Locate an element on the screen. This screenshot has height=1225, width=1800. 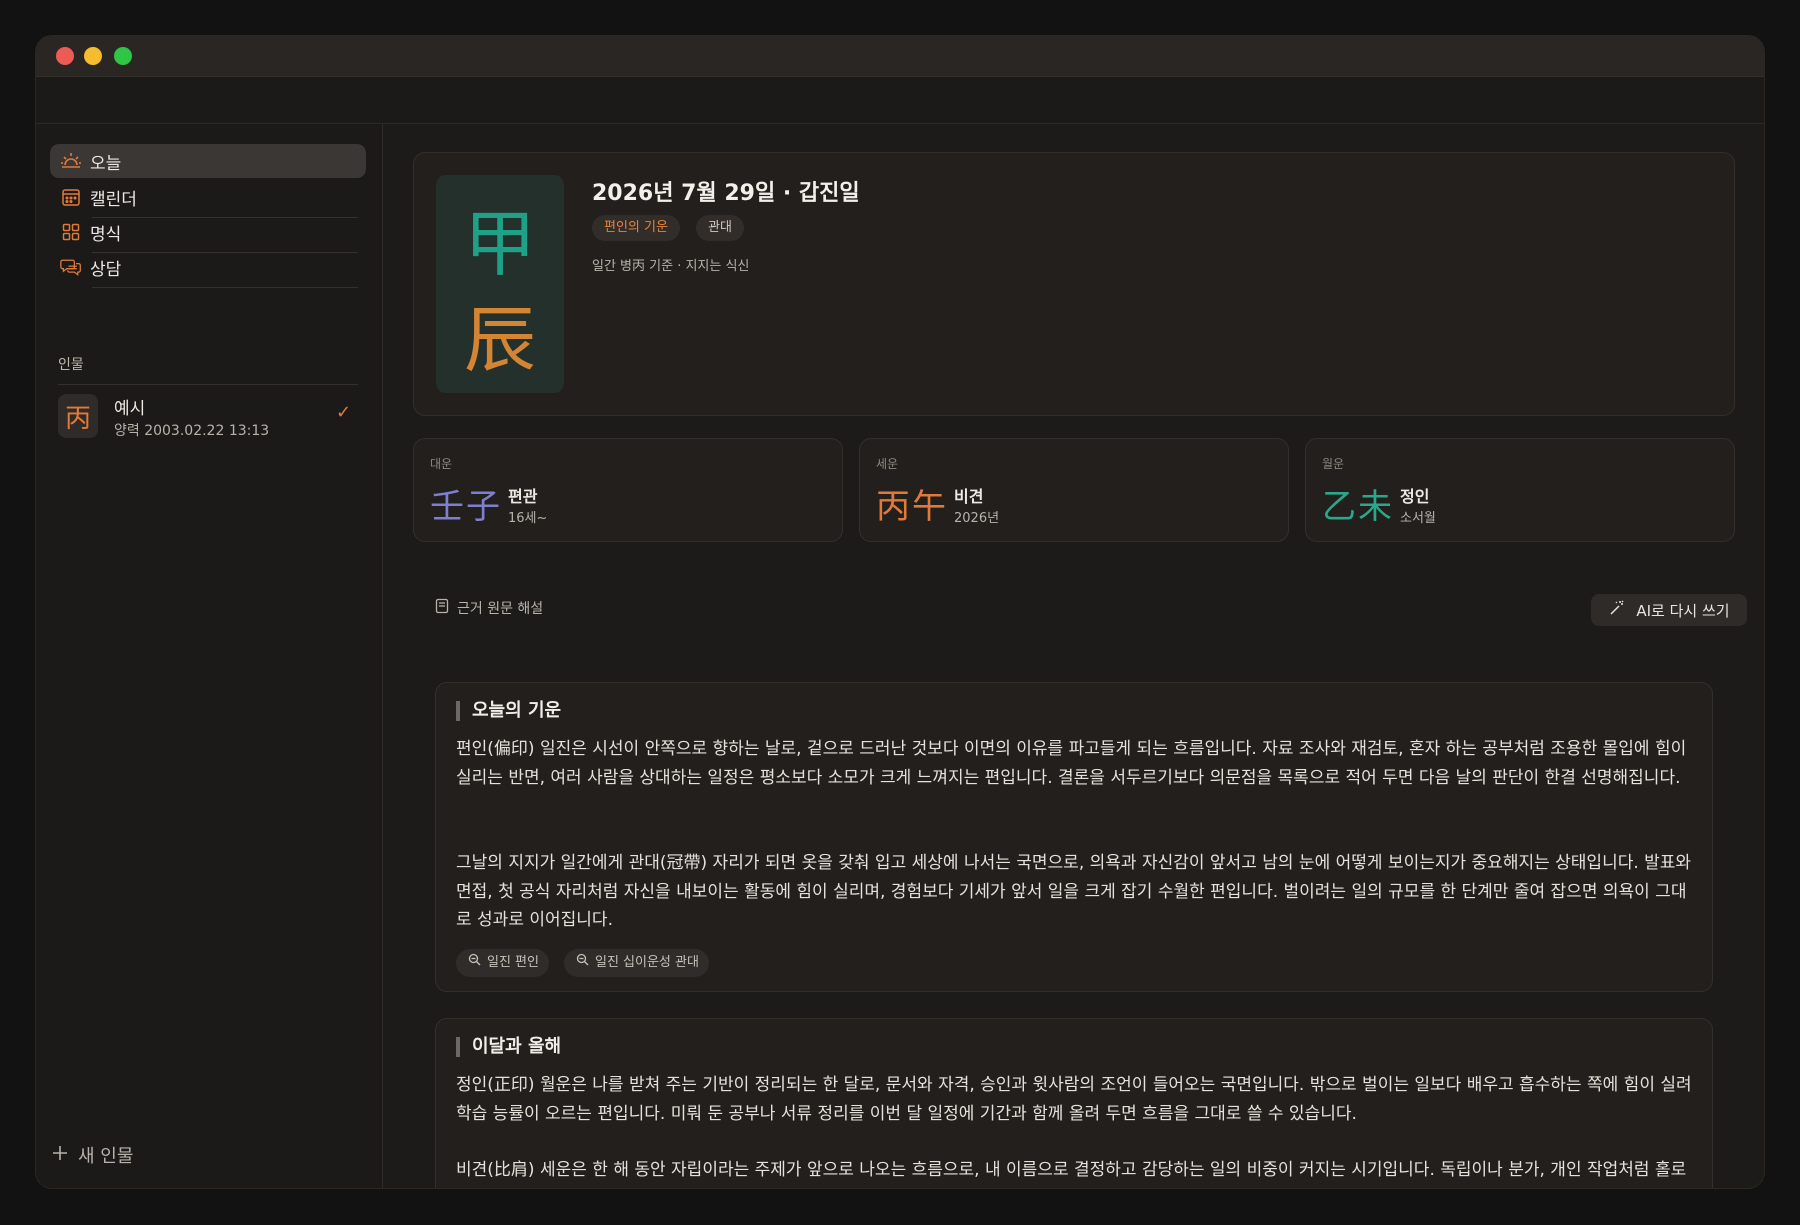
person-birth-date: 양력 2003.02.22 13:13 is located at coordinates (192, 431).